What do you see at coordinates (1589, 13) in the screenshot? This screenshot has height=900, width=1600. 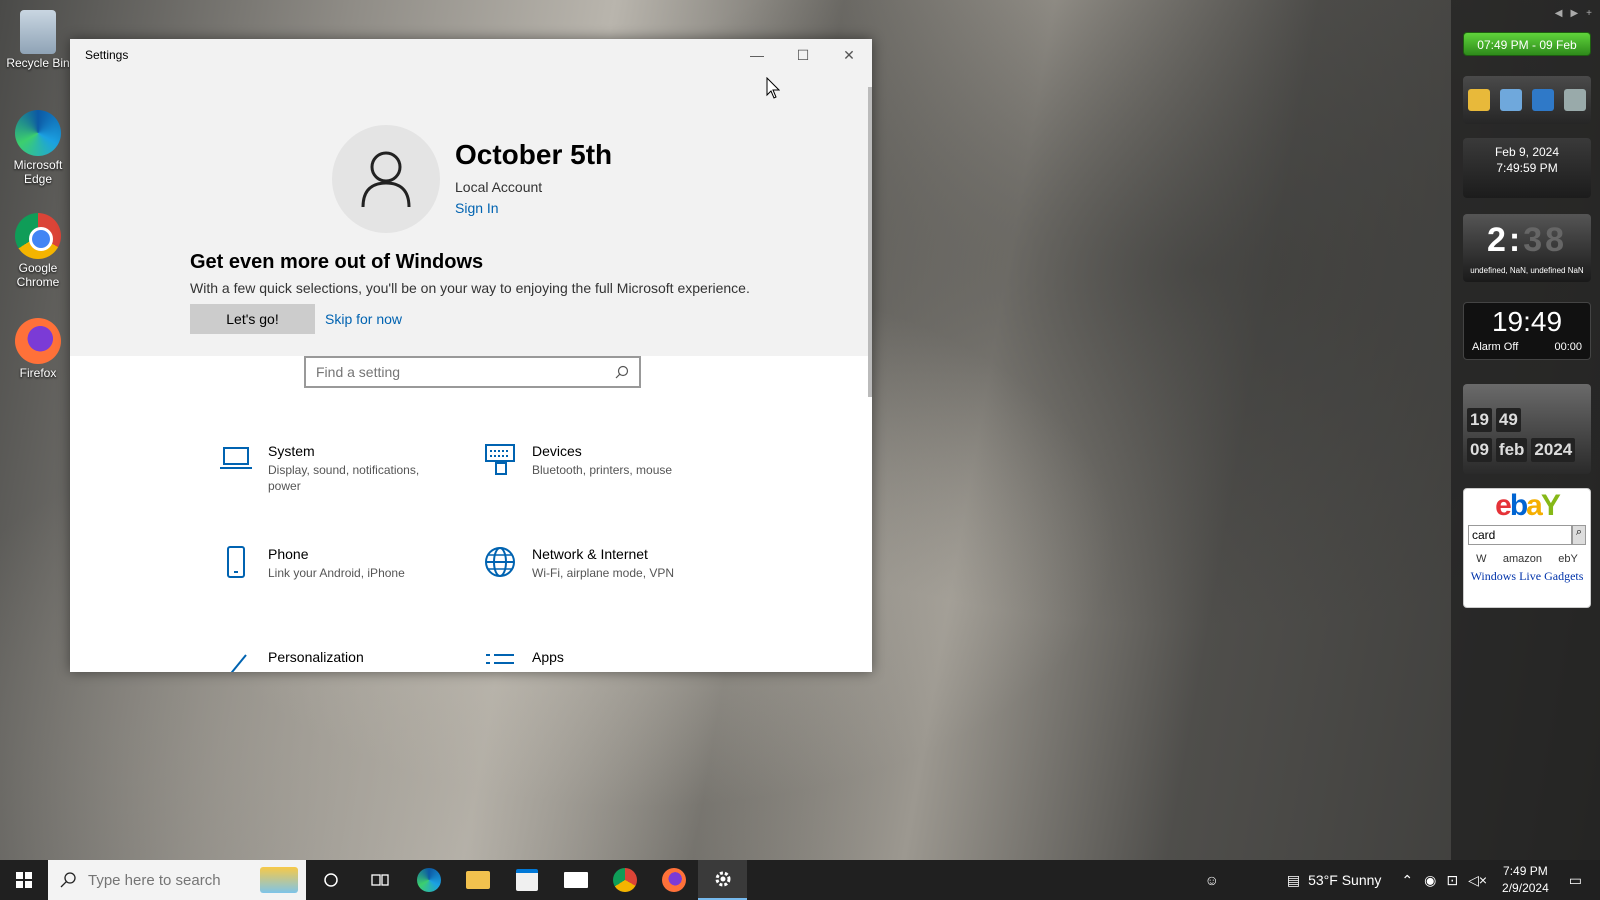 I see `add-gadget-icon: +` at bounding box center [1589, 13].